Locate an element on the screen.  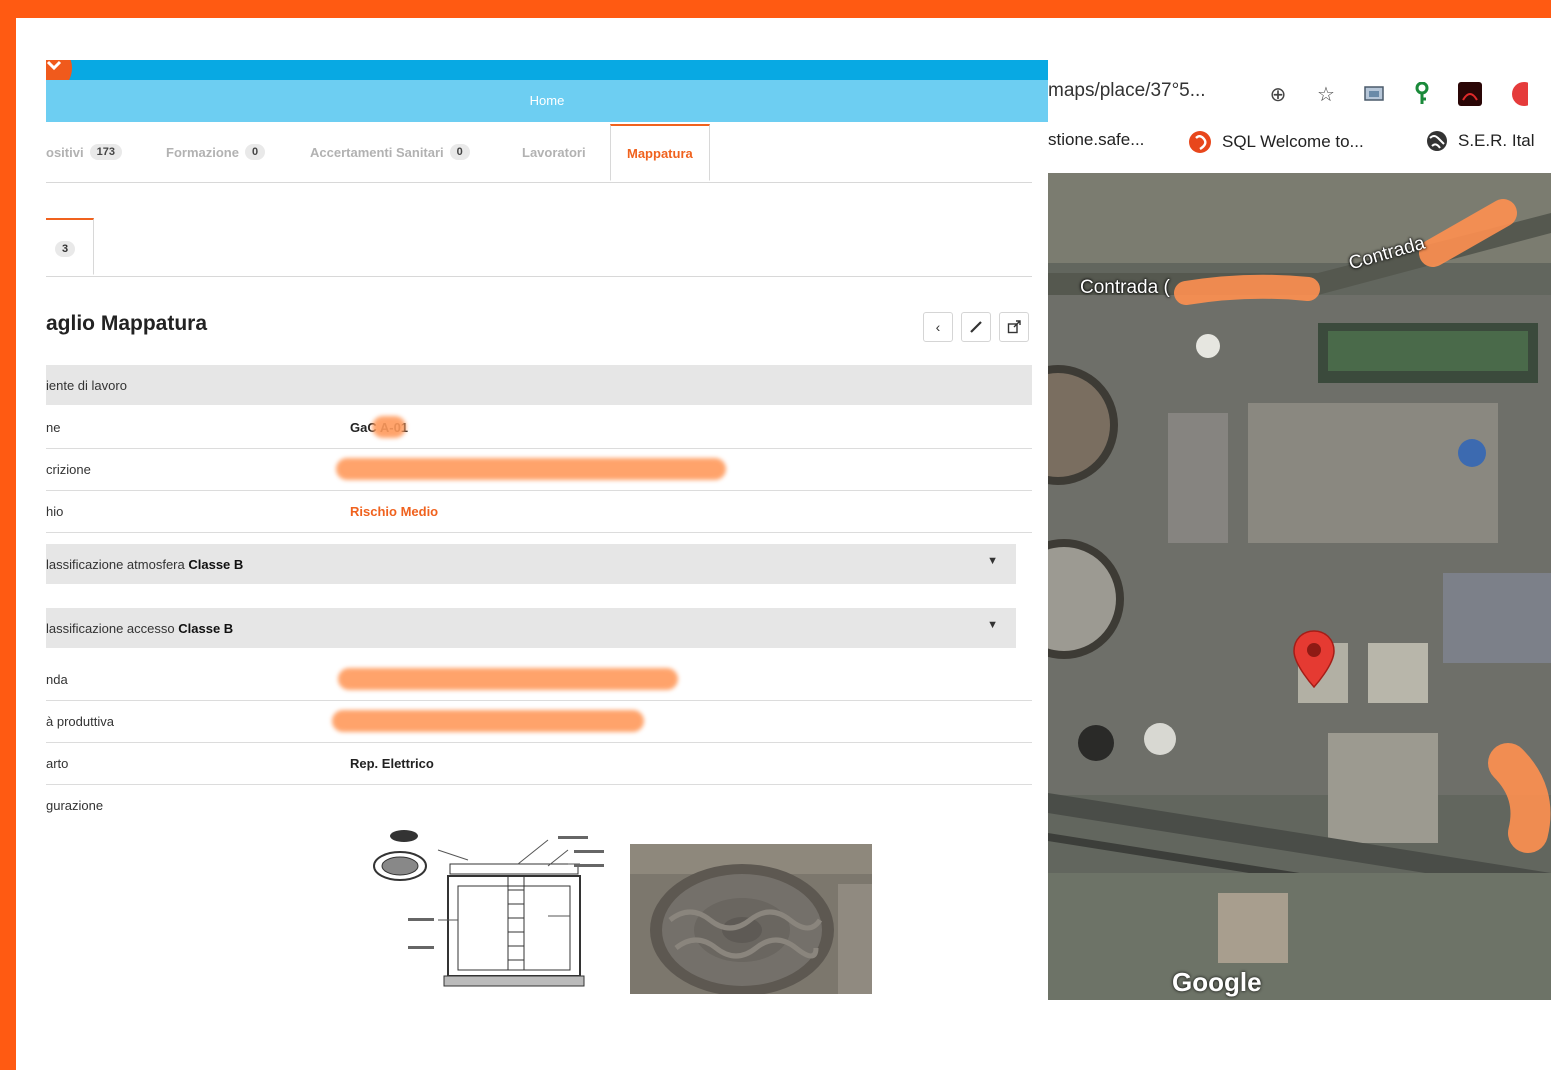
collapse-label: lassificazione atmosfera Classe B is located at coordinates (145, 564).